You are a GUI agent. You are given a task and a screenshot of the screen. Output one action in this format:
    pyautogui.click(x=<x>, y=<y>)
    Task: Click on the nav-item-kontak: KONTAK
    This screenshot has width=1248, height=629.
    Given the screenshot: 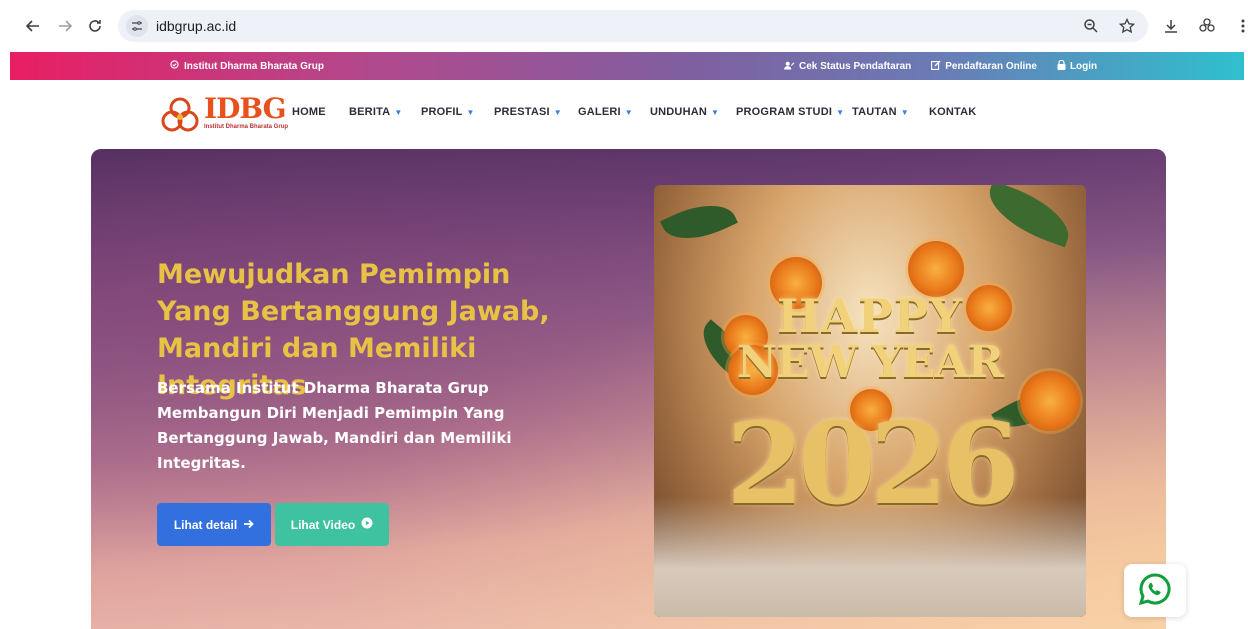 What is the action you would take?
    pyautogui.click(x=959, y=112)
    